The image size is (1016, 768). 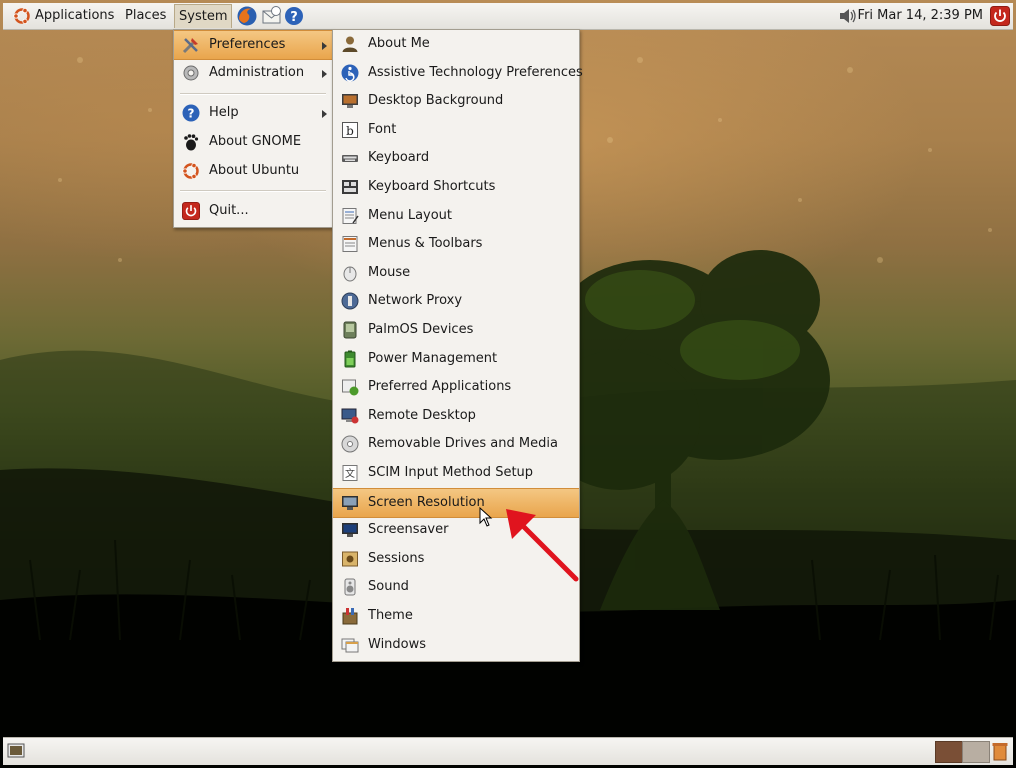 I want to click on help-launcher-icon: ?, so click(x=294, y=16).